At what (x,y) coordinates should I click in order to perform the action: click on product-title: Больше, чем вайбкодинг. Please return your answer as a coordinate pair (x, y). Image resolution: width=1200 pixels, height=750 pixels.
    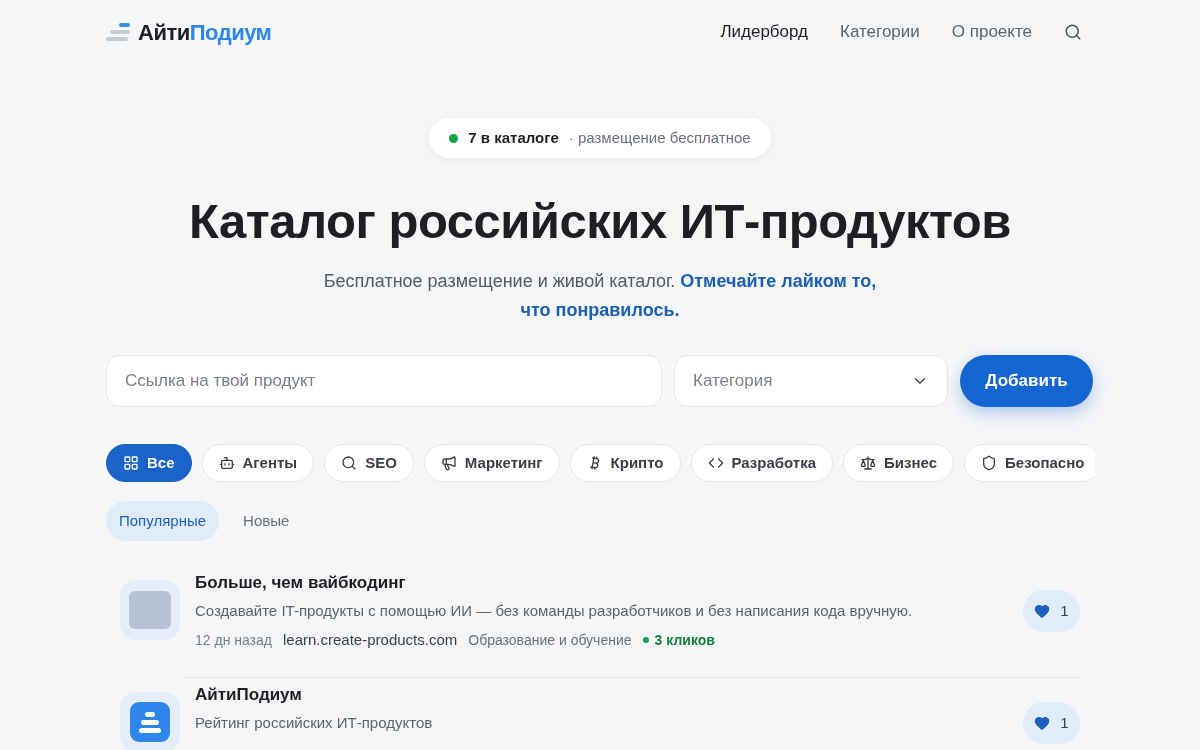
    Looking at the image, I should click on (609, 583).